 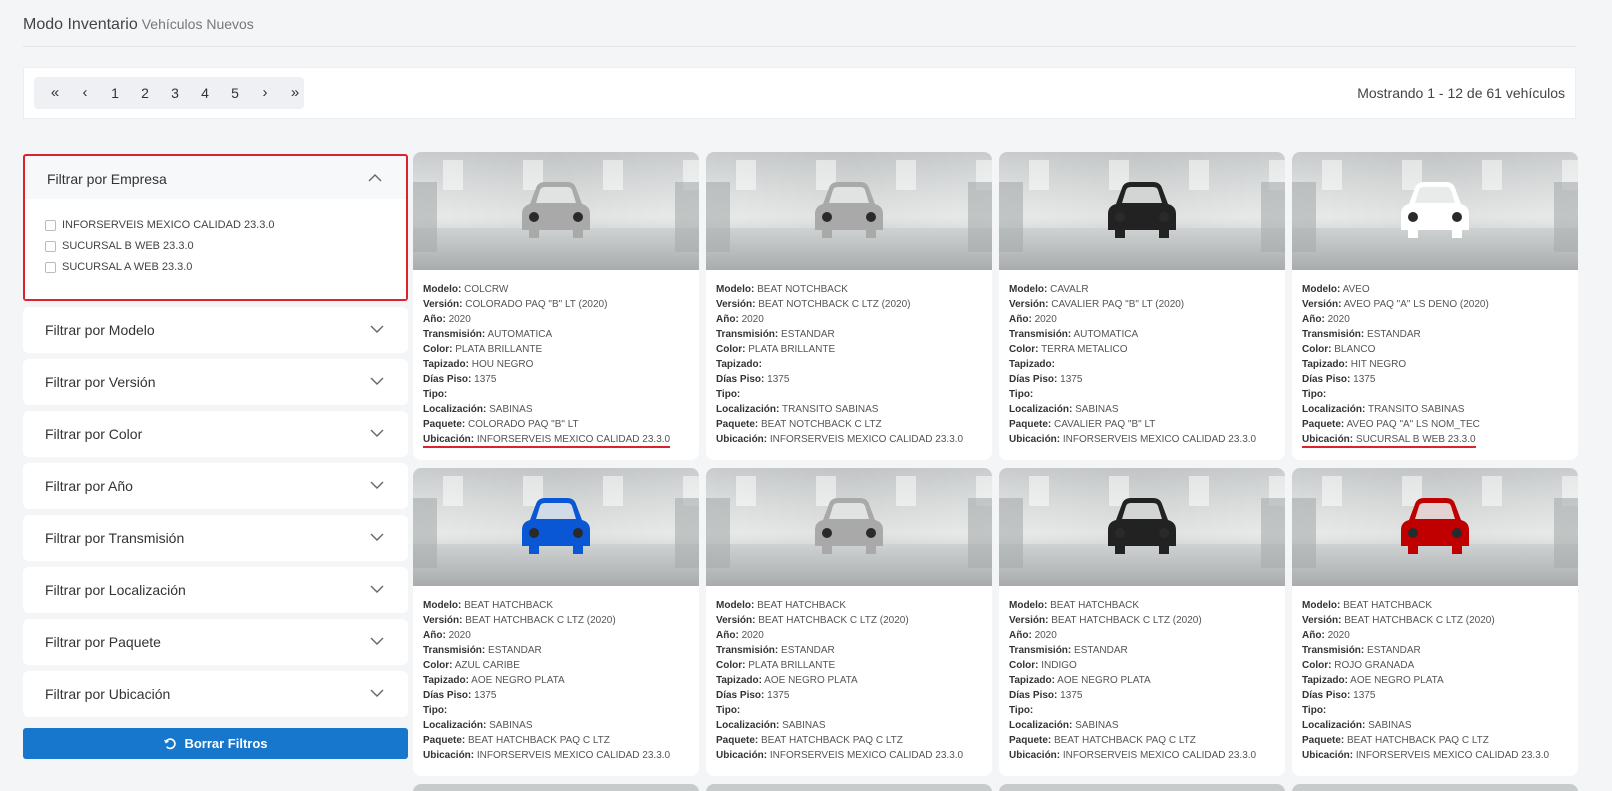 I want to click on filter-ubicacion: Filtrar por Ubicación, so click(x=215, y=694).